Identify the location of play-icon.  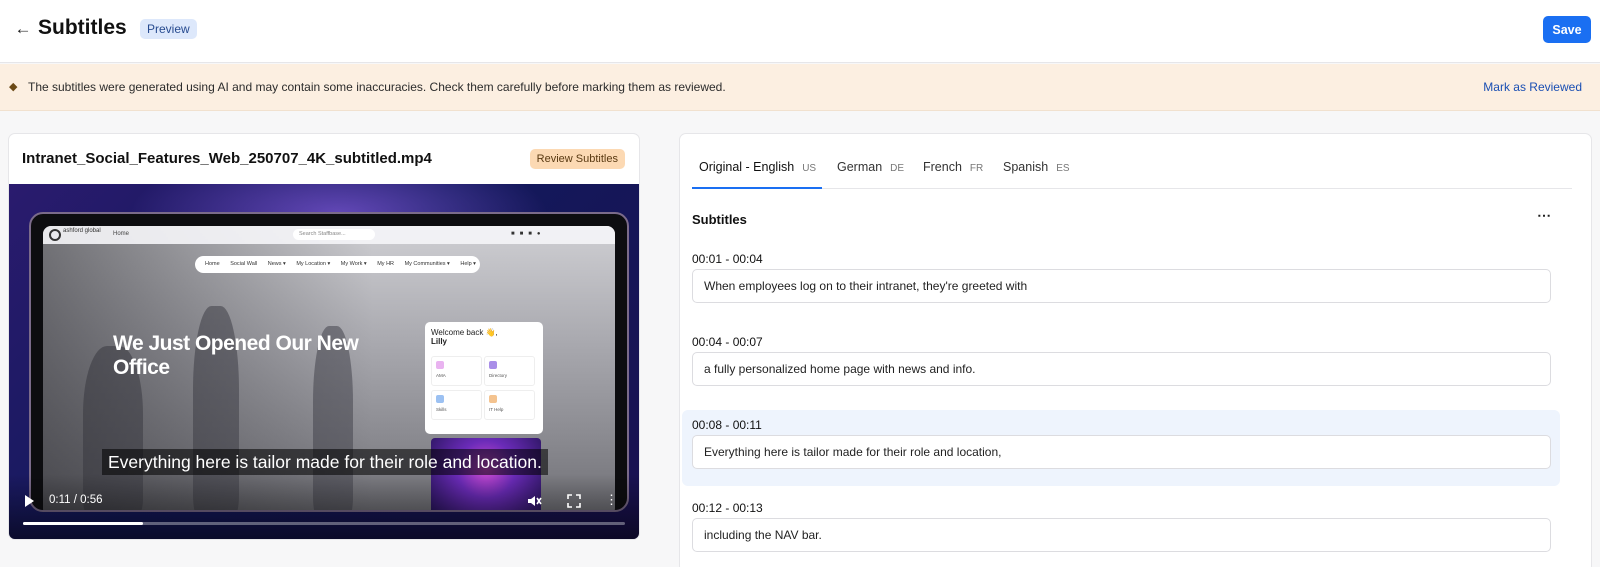
(30, 501).